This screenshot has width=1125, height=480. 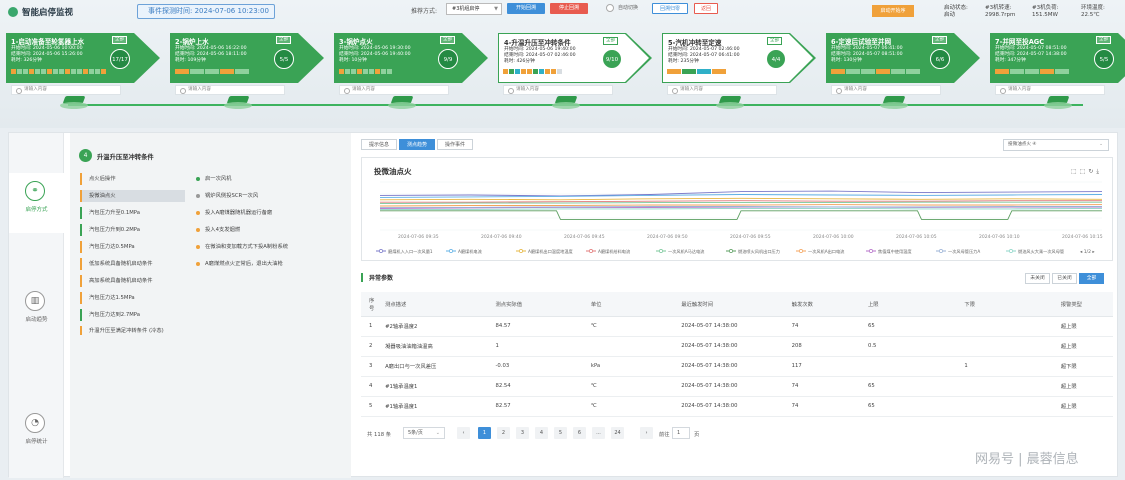 What do you see at coordinates (569, 8) in the screenshot?
I see `stop-replay-button: 停止回溯` at bounding box center [569, 8].